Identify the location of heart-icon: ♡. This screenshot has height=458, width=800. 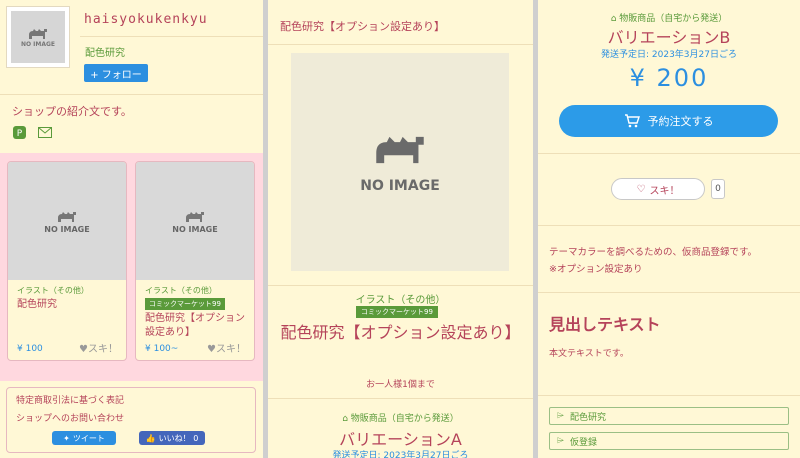
(641, 189).